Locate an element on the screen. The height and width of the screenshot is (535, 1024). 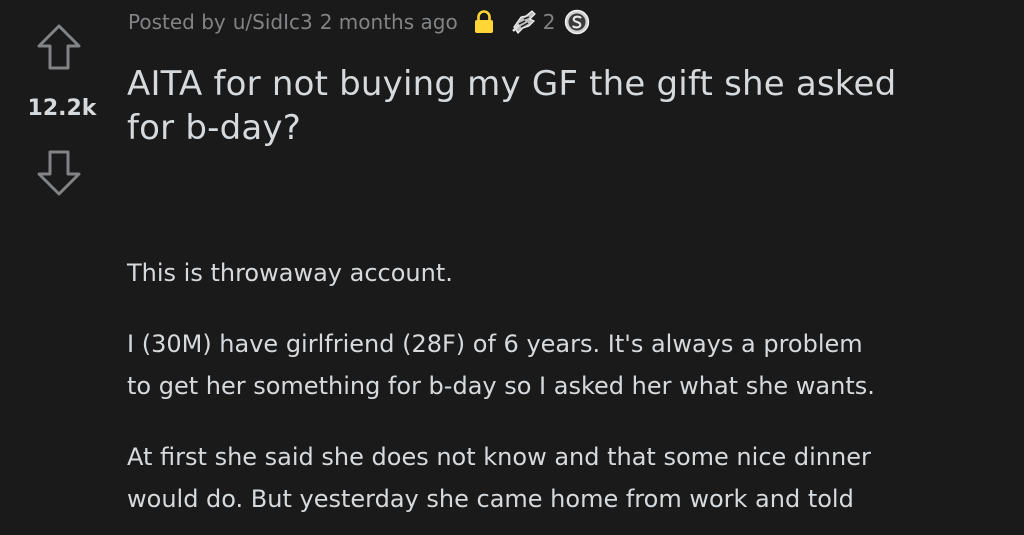
post-title-line: for b-day? is located at coordinates (214, 128).